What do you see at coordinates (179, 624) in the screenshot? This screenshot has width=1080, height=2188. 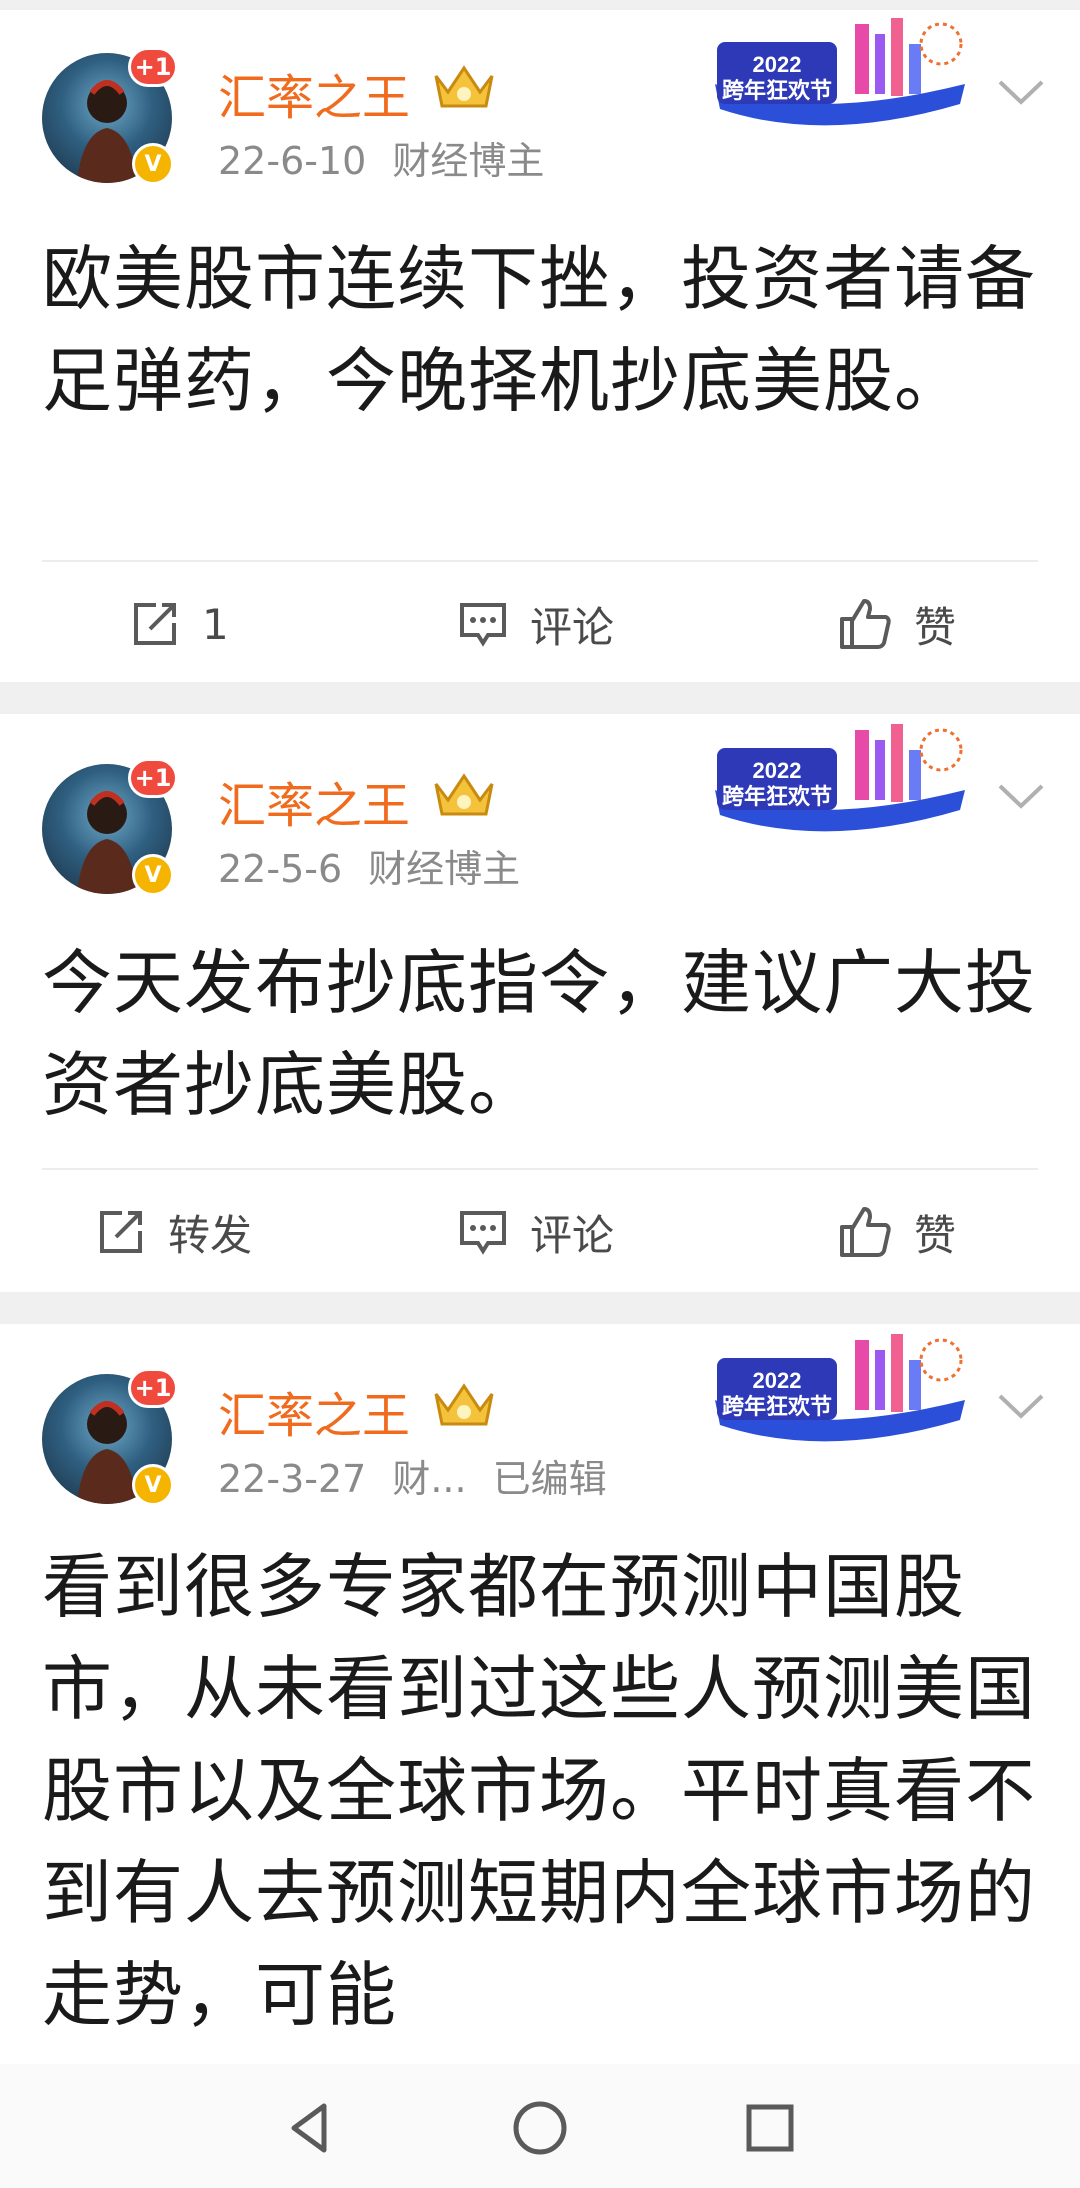 I see `repost-button: 1` at bounding box center [179, 624].